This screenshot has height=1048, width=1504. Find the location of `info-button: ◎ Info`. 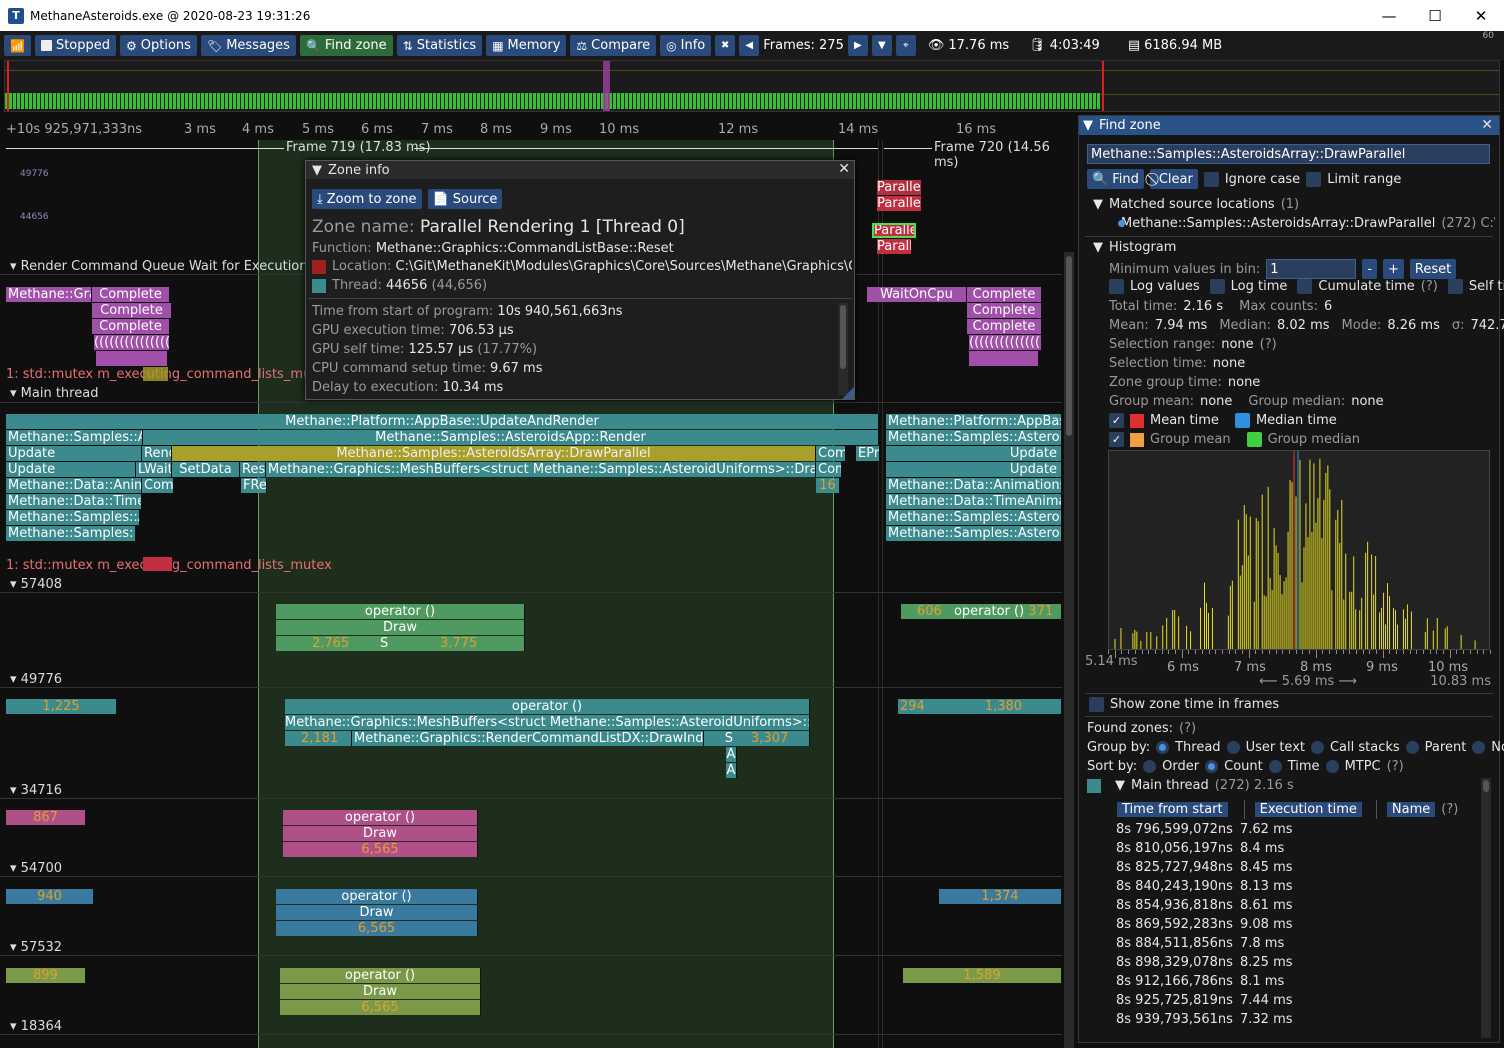

info-button: ◎ Info is located at coordinates (686, 45).